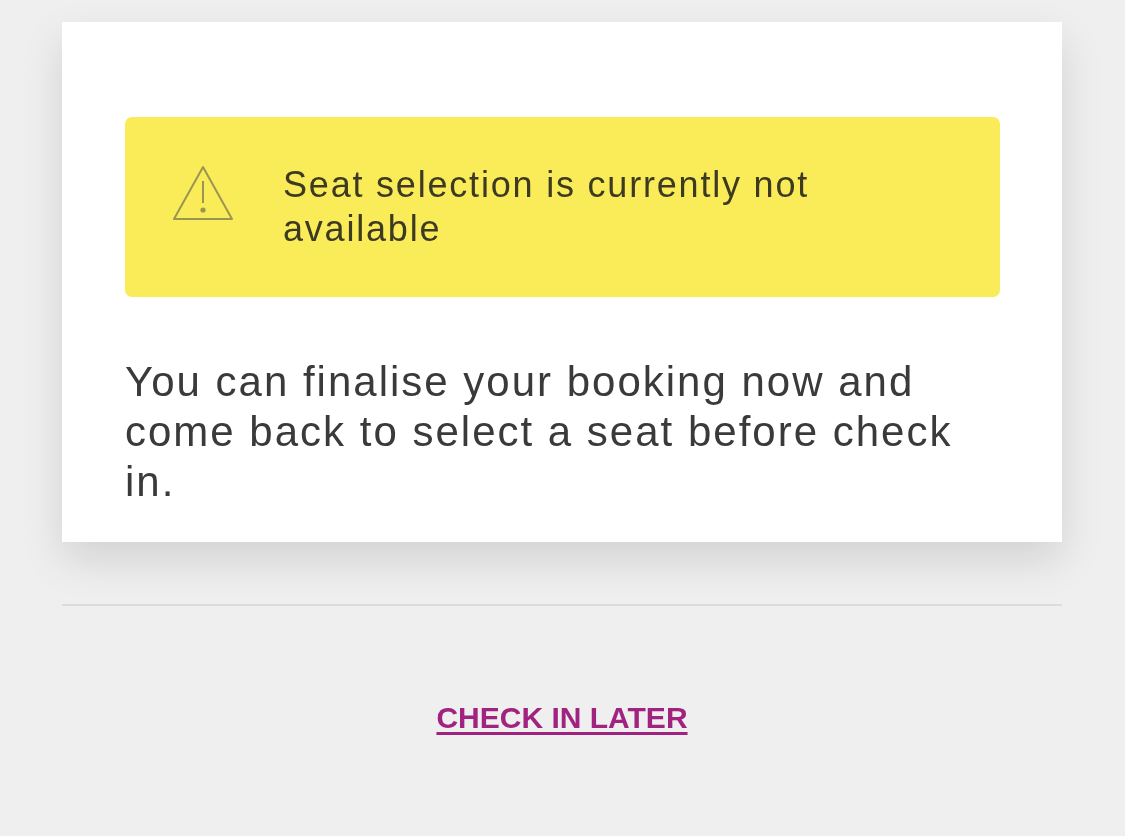  What do you see at coordinates (547, 207) in the screenshot?
I see `warning-message: Seat selection is currently not available` at bounding box center [547, 207].